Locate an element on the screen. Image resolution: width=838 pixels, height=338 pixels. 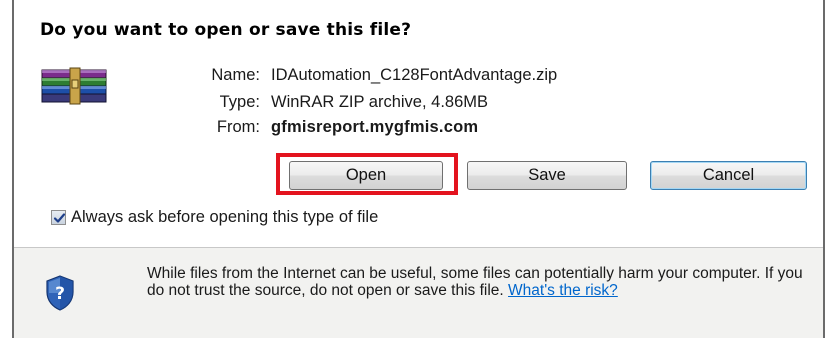
file-name-value: IDAutomation_C128FontAdvantage.zip is located at coordinates (414, 75).